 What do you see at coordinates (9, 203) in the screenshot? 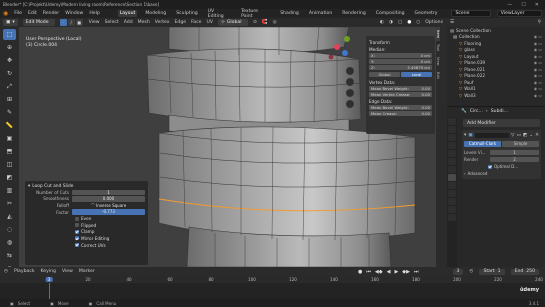
I see `knife-tool-icon: ✂` at bounding box center [9, 203].